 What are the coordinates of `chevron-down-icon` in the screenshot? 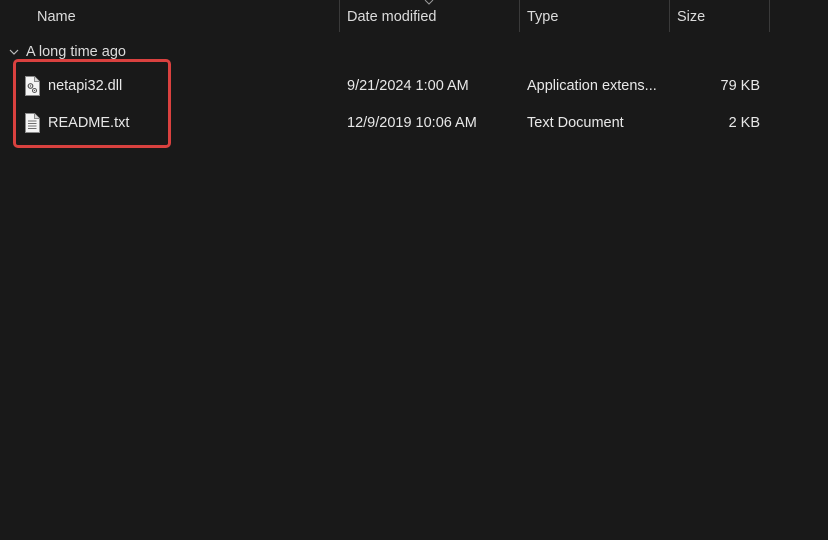 It's located at (14, 52).